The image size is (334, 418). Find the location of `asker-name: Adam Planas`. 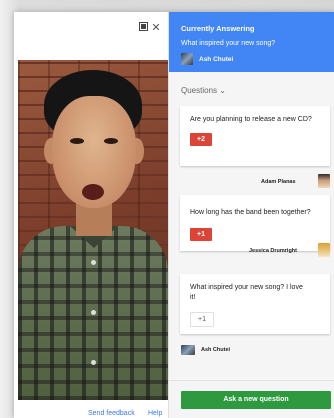

asker-name: Adam Planas is located at coordinates (278, 182).